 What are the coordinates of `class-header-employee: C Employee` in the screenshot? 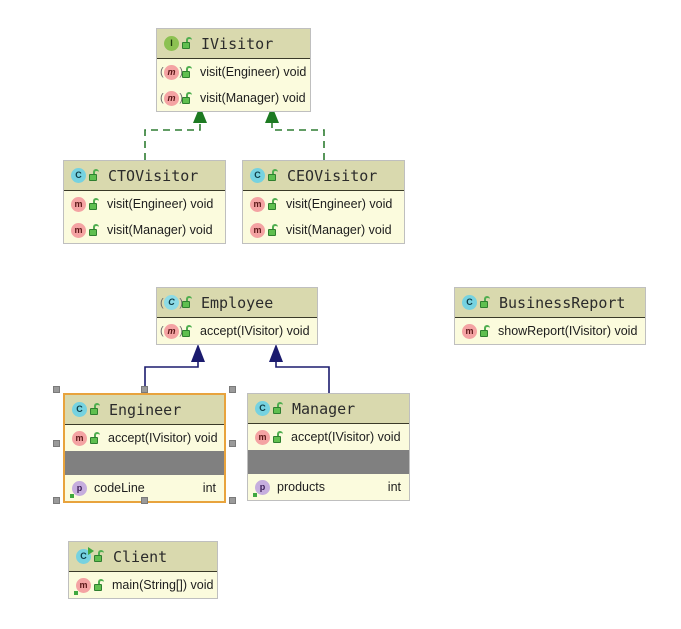 It's located at (237, 303).